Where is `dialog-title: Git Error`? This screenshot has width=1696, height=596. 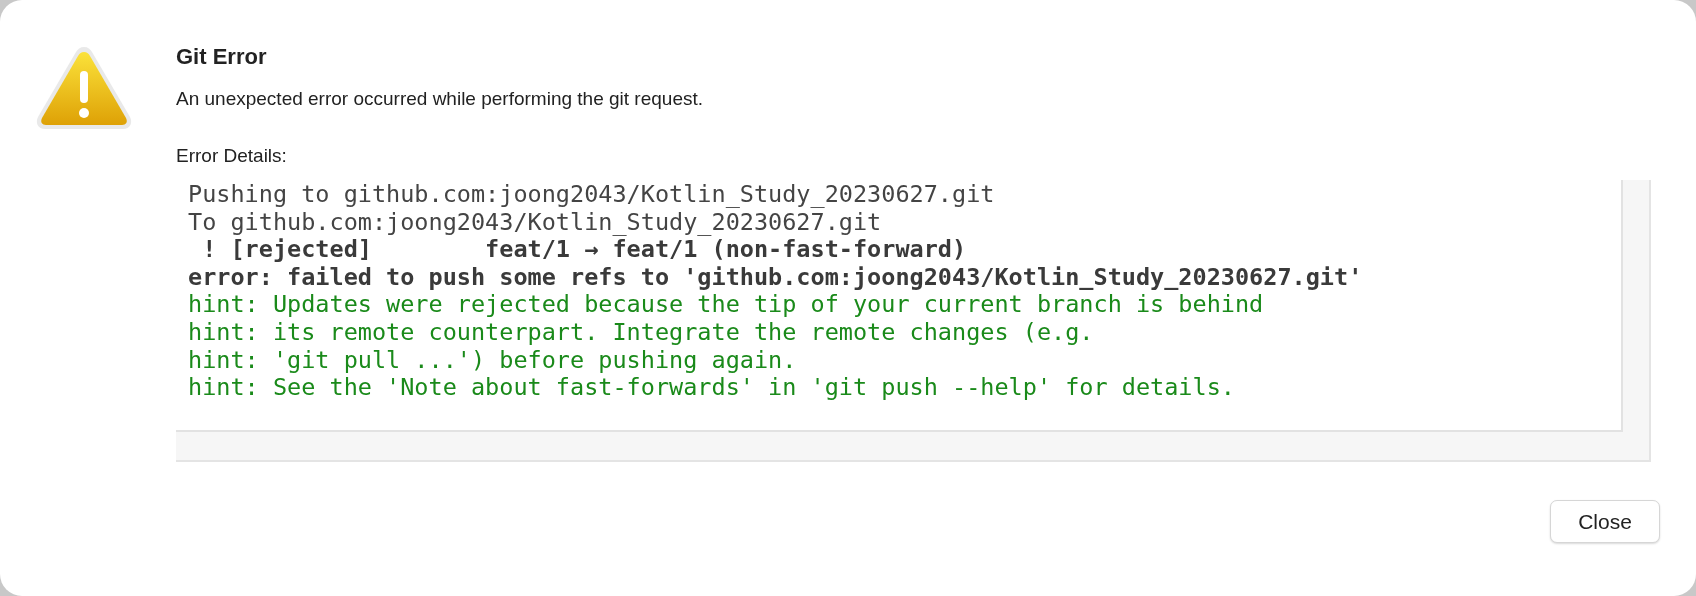 dialog-title: Git Error is located at coordinates (222, 57).